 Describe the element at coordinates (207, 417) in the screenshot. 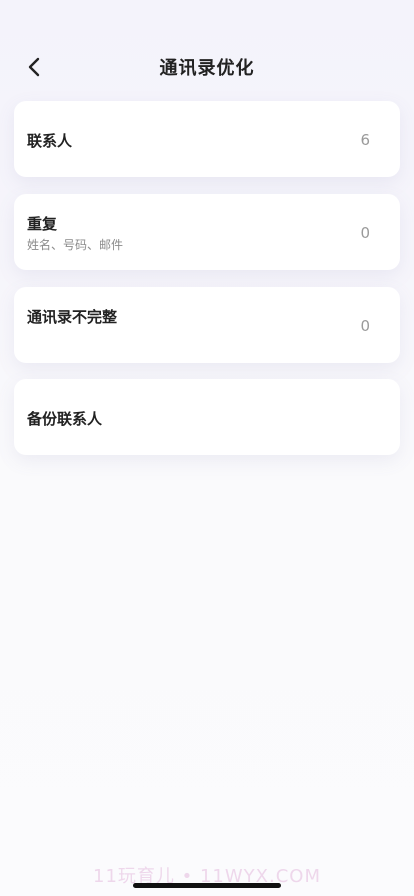

I see `backup-contacts-card: 备份联系人` at that location.